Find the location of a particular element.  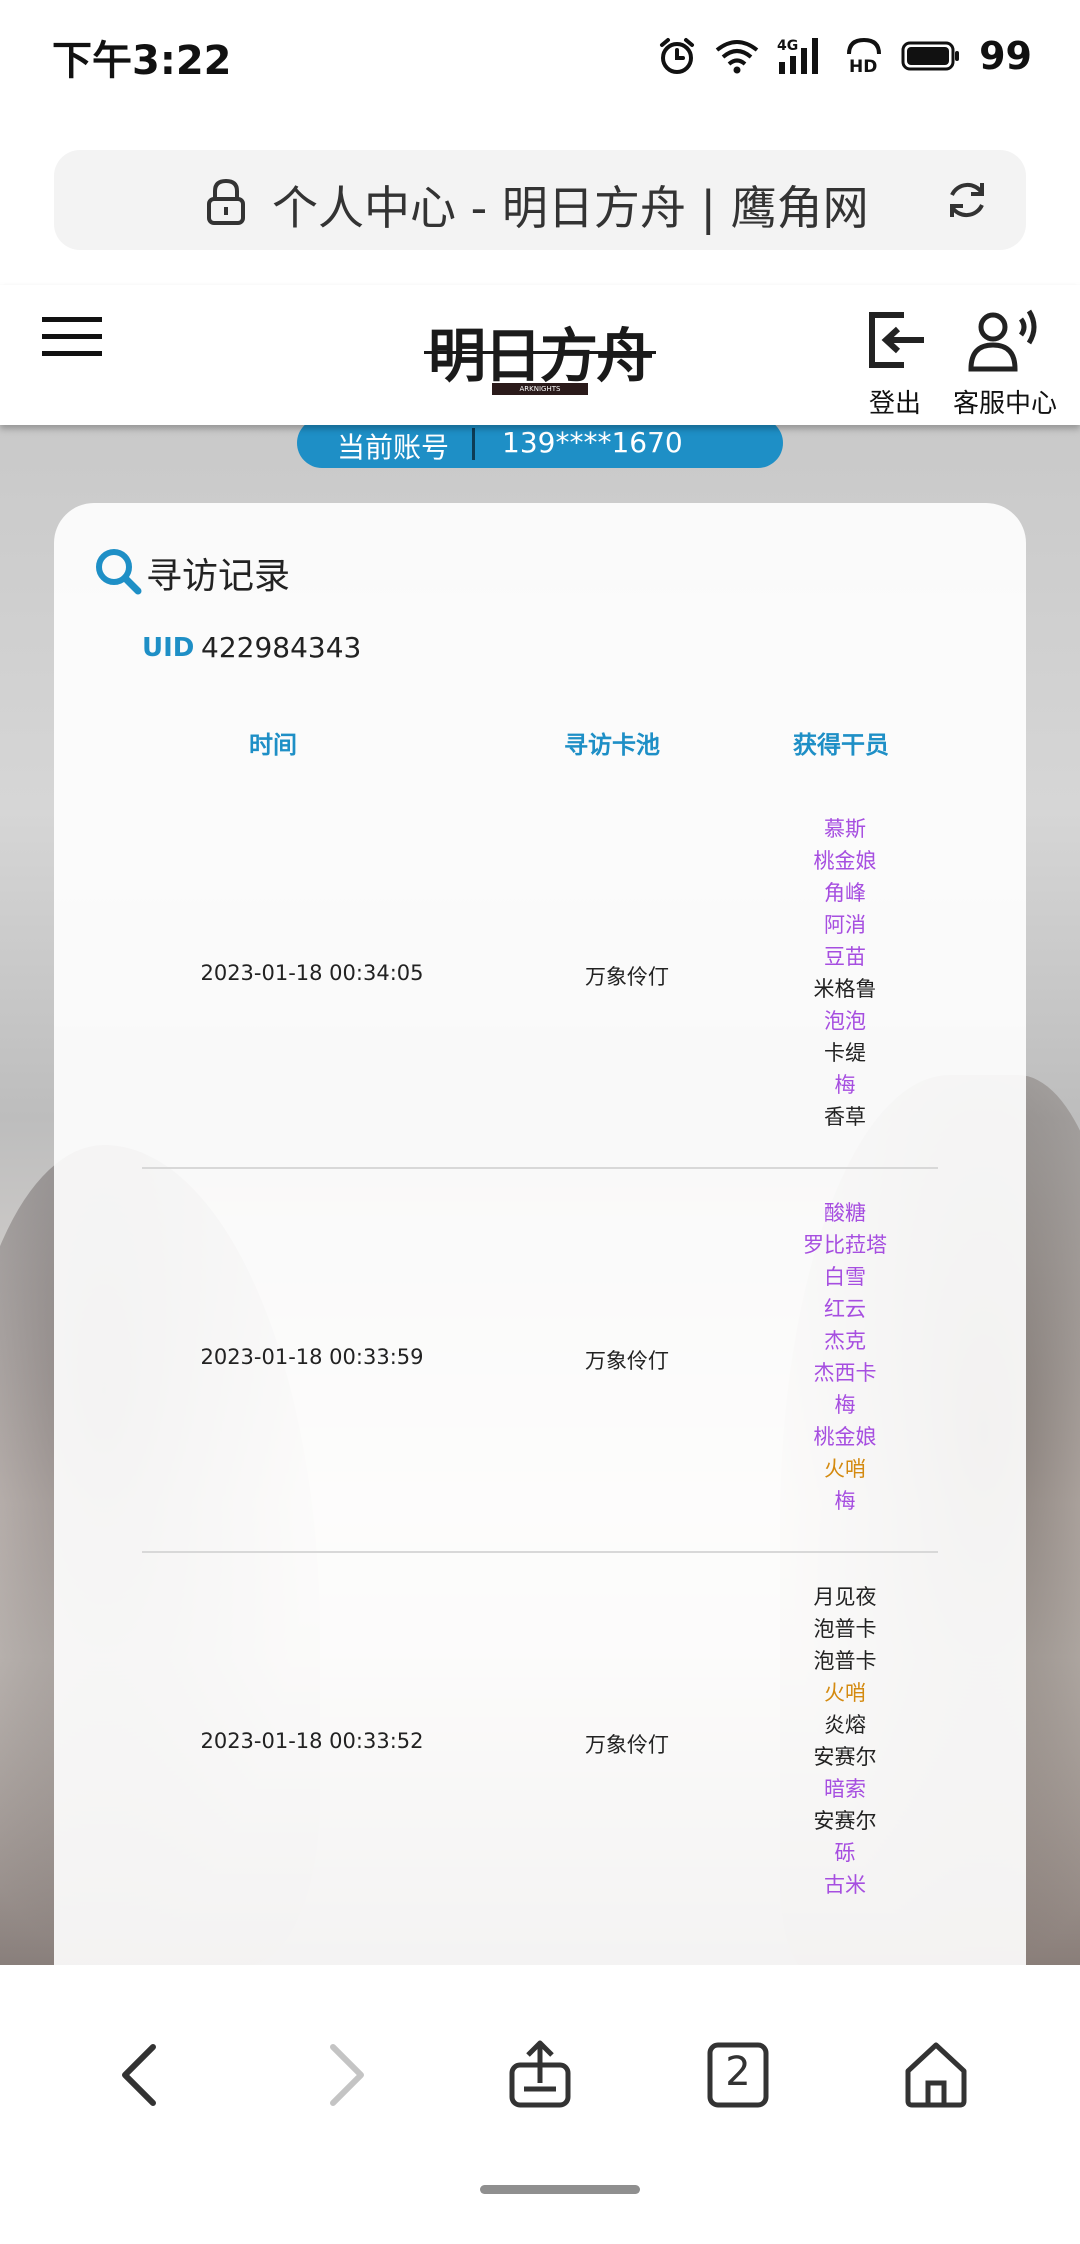

battery-icon is located at coordinates (930, 56).